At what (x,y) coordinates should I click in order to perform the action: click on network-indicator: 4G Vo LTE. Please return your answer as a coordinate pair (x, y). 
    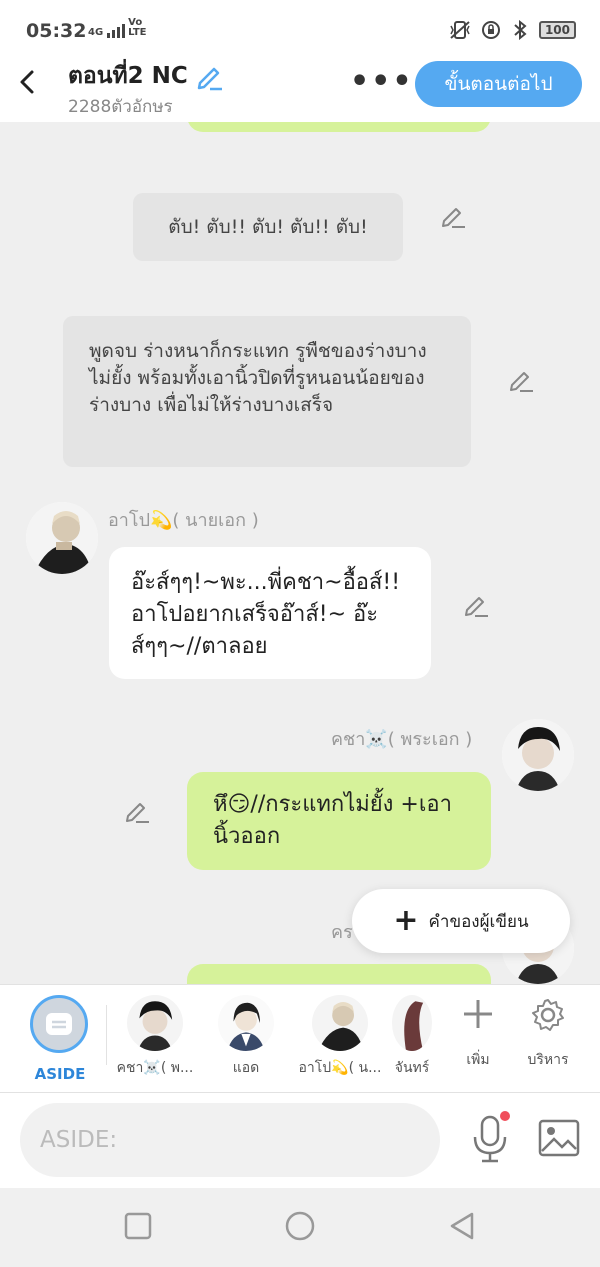
    Looking at the image, I should click on (117, 28).